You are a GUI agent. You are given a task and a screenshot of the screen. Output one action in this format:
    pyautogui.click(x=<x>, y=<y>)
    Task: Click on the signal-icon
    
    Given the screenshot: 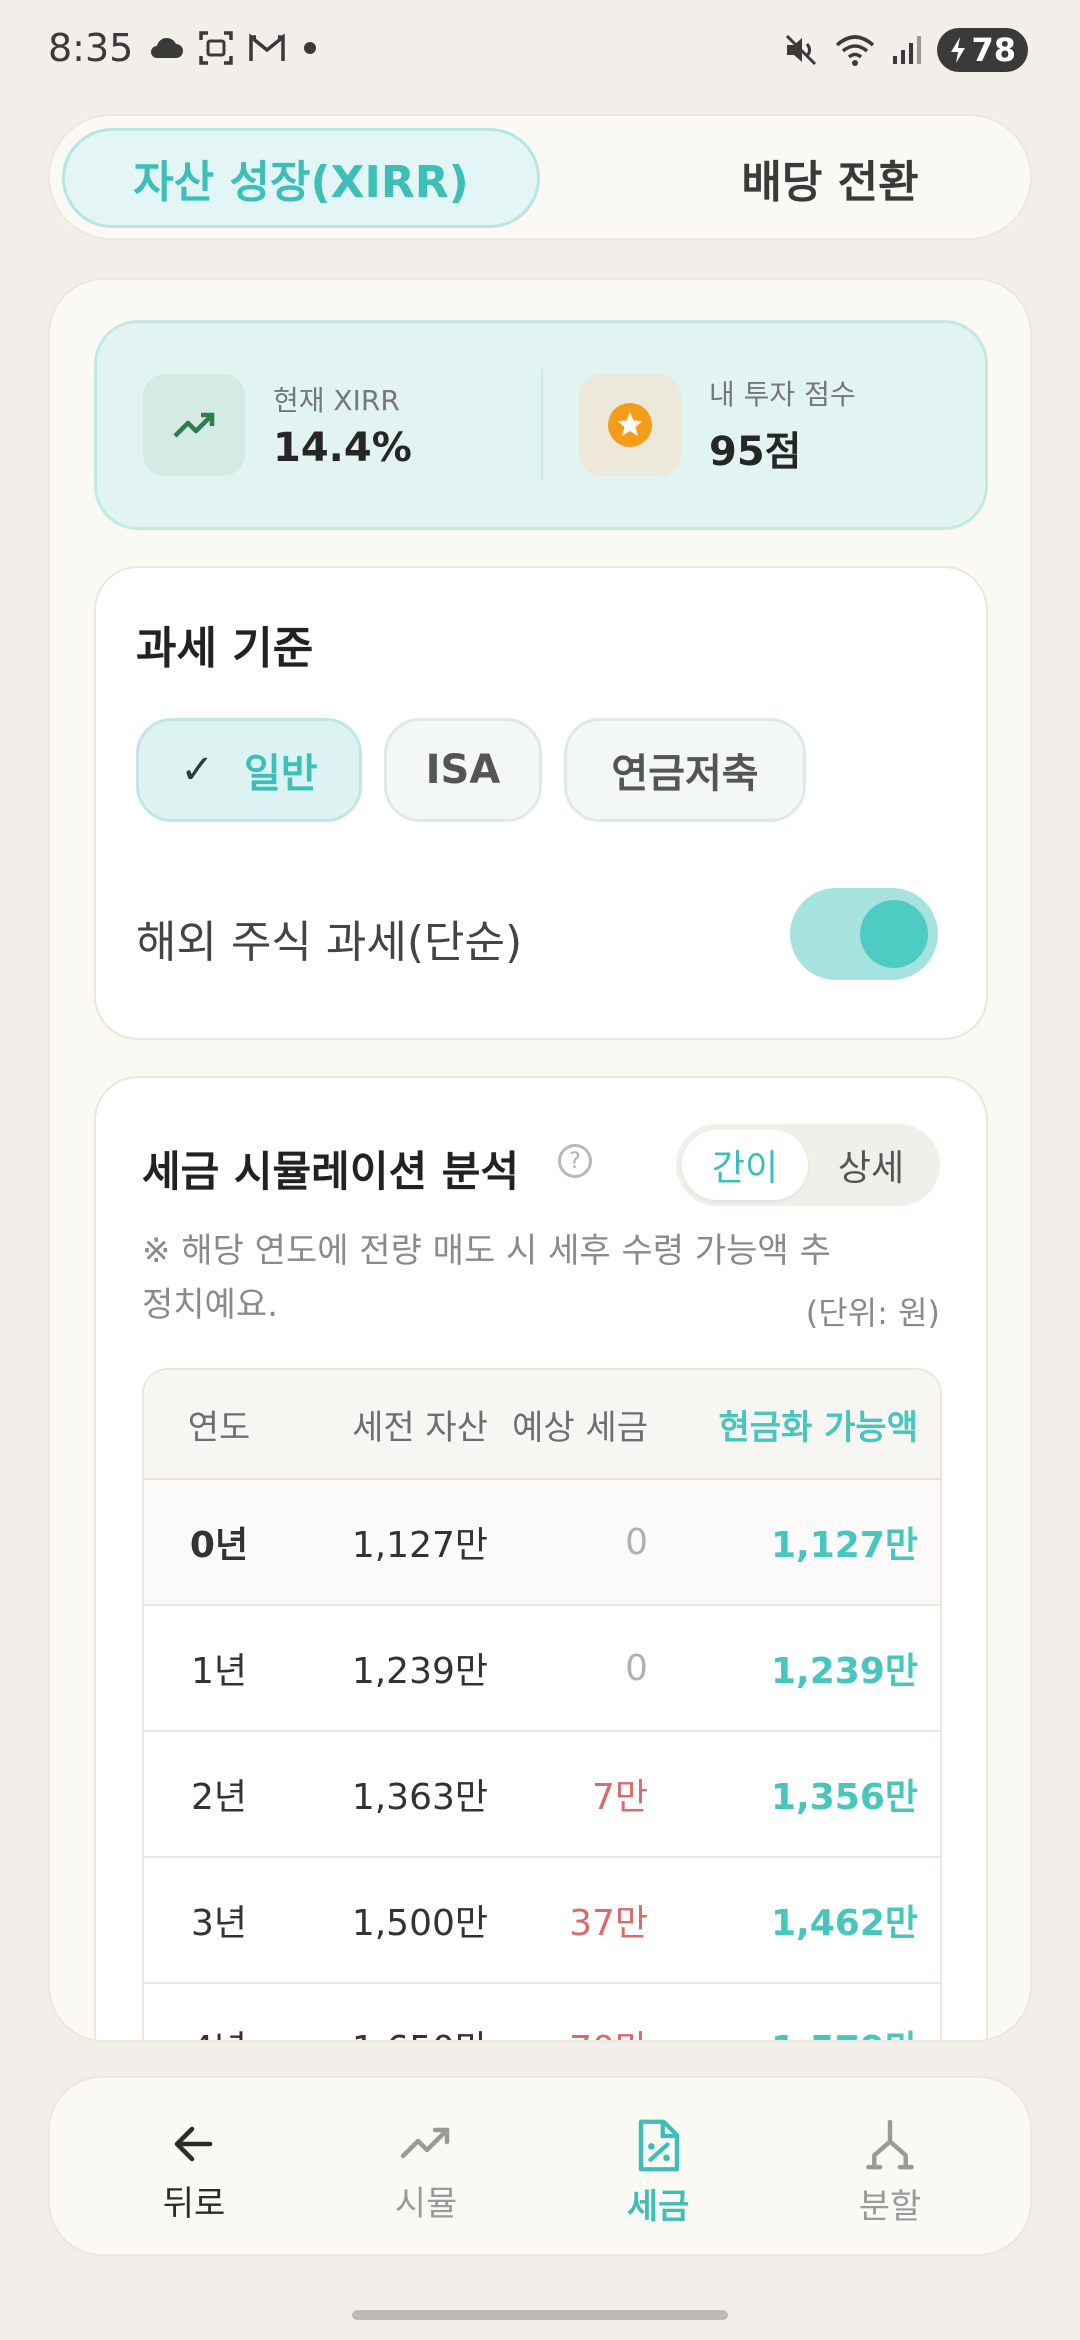 What is the action you would take?
    pyautogui.click(x=907, y=50)
    